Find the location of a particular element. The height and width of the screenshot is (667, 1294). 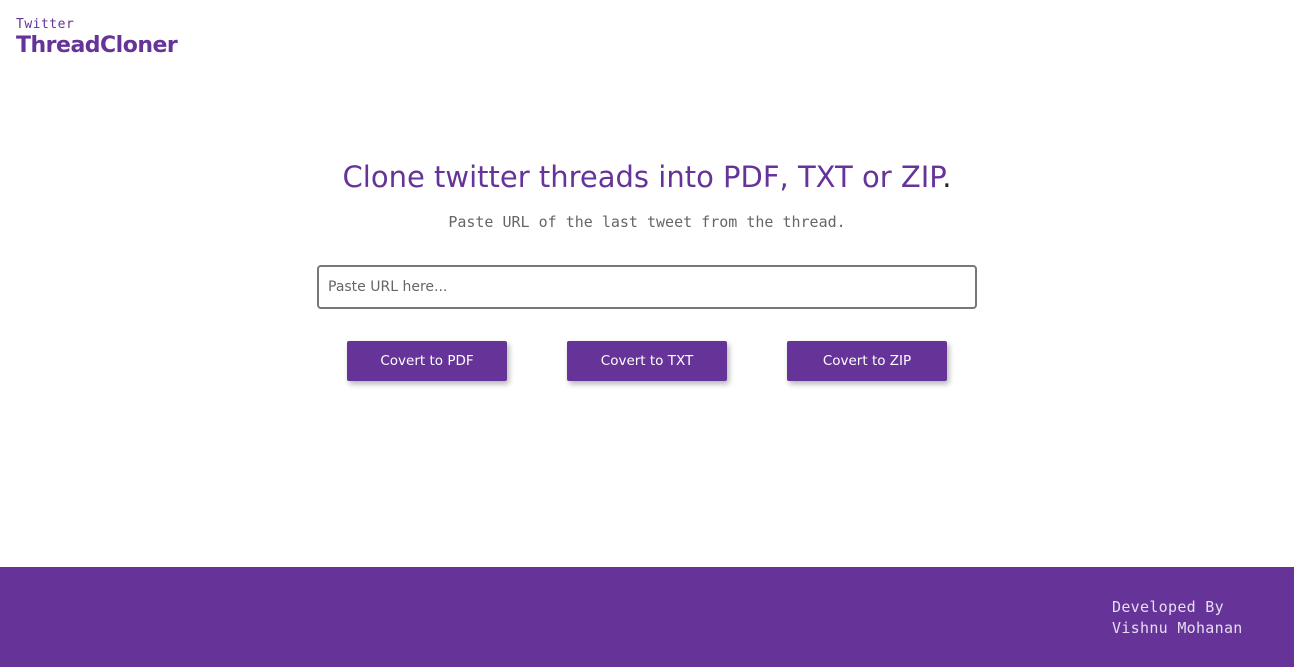

url-input is located at coordinates (647, 287).